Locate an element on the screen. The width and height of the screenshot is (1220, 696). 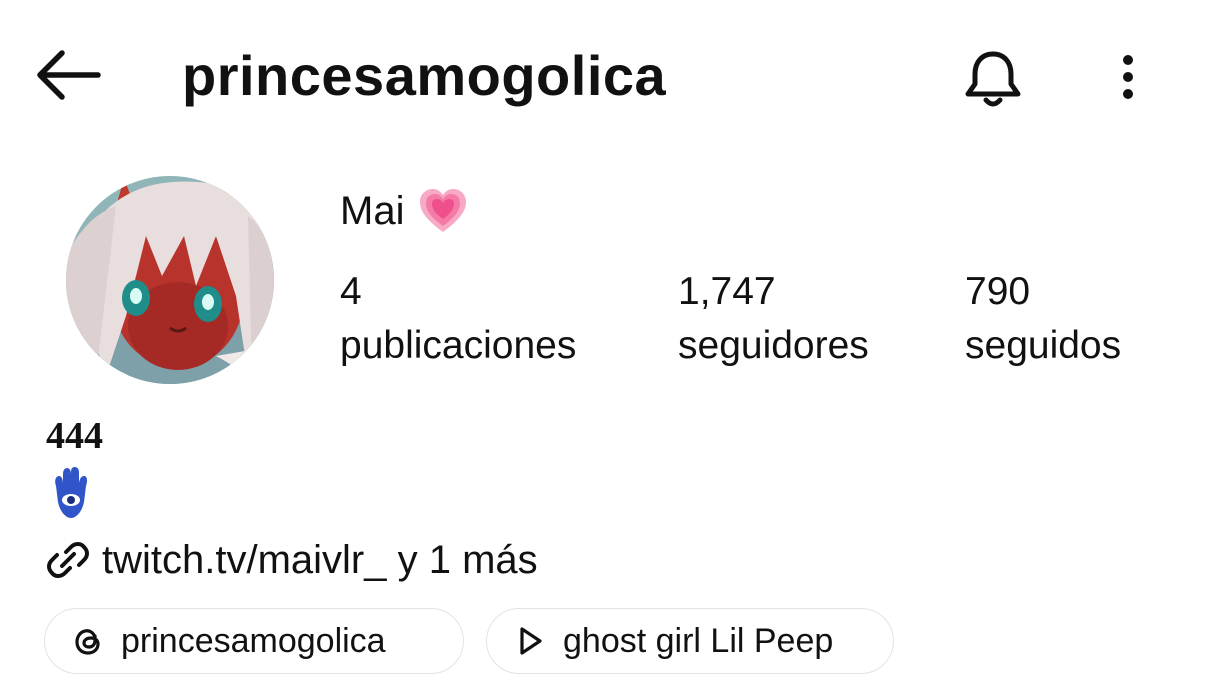
display-name: Mai is located at coordinates (404, 211).